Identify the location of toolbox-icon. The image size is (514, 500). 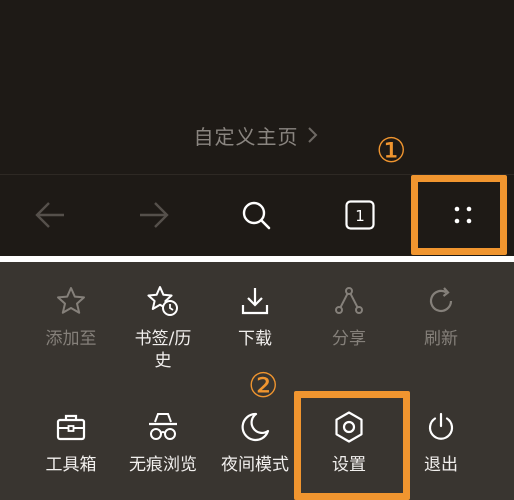
(71, 427).